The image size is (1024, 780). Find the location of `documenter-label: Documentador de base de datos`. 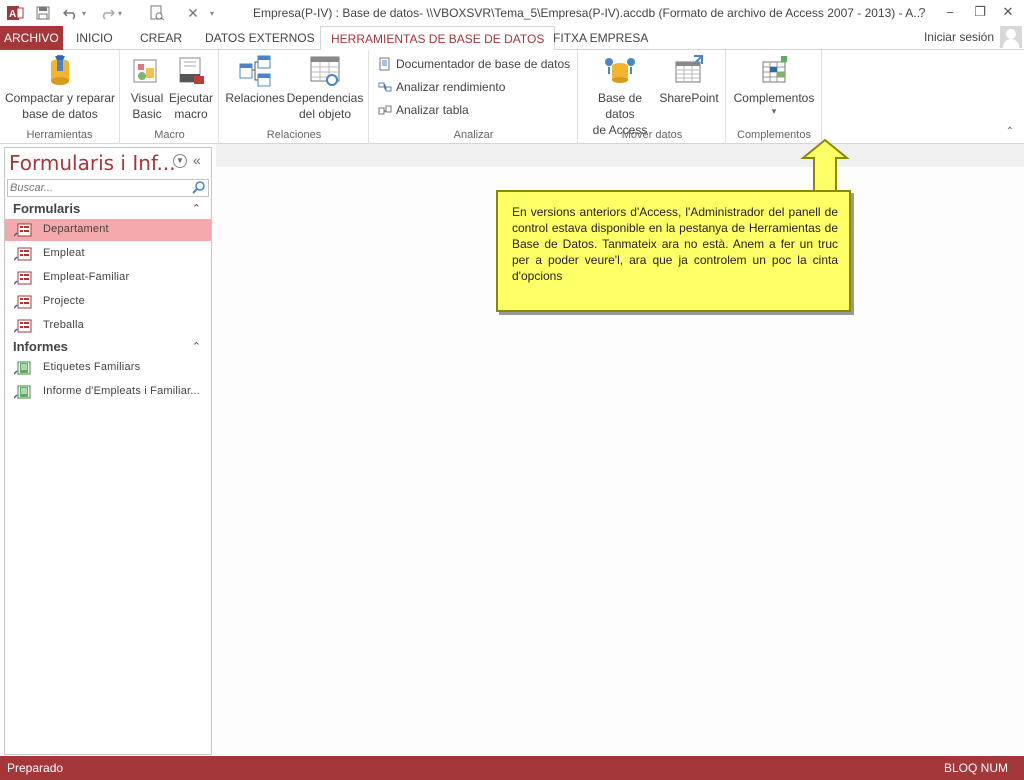

documenter-label: Documentador de base de datos is located at coordinates (483, 64).